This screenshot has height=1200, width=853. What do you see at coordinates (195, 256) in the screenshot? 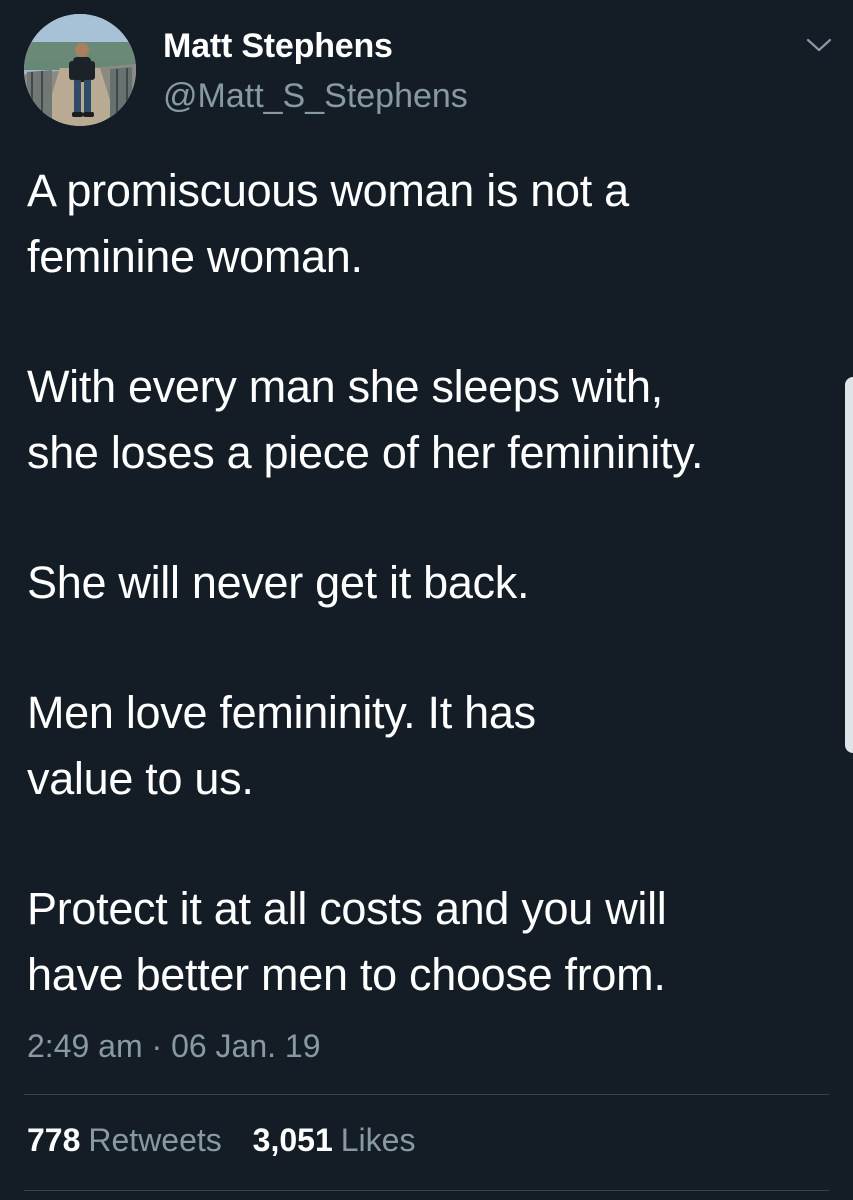
I see `tweet-line: feminine woman.` at bounding box center [195, 256].